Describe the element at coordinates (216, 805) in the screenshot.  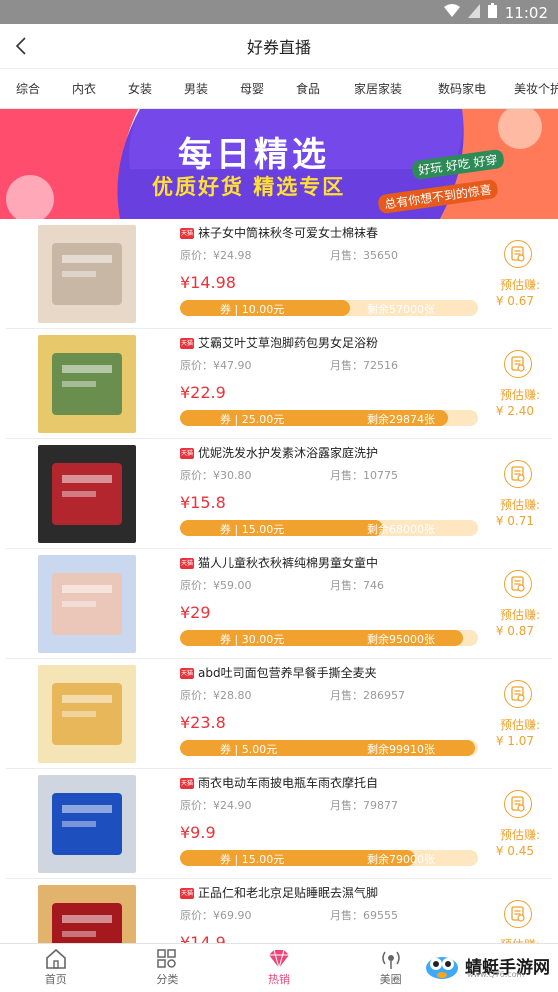
I see `original-price: 原价：¥24.90` at that location.